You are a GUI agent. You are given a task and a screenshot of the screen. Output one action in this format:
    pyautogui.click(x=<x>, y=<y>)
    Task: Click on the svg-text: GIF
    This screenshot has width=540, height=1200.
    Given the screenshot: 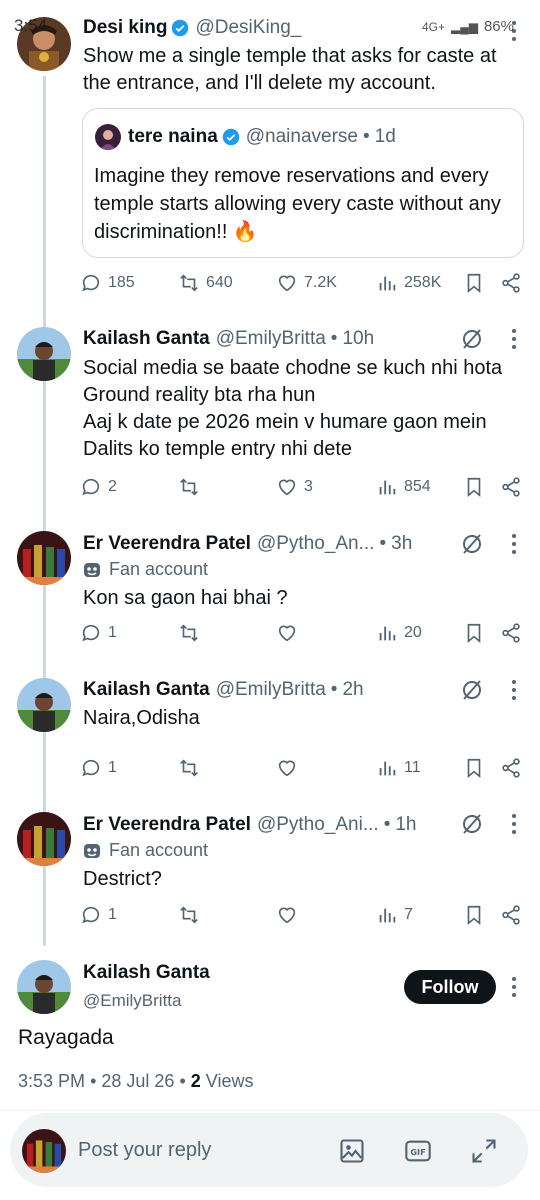 What is the action you would take?
    pyautogui.click(x=417, y=1152)
    